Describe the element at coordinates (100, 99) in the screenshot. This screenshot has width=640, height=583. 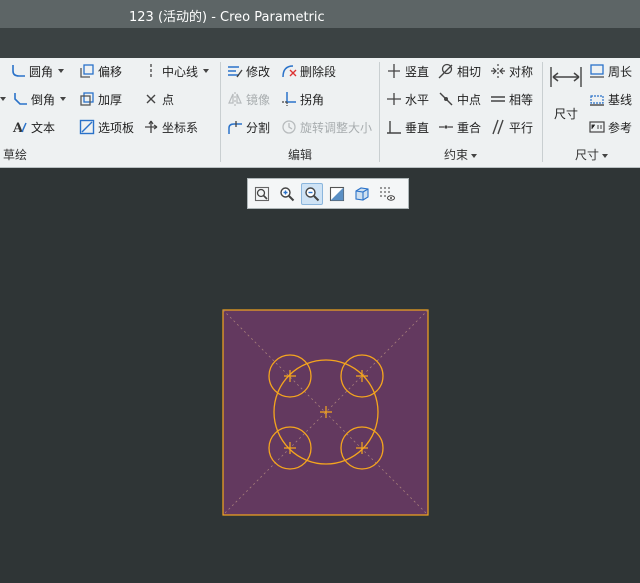
I see `thicken-button: 加厚` at that location.